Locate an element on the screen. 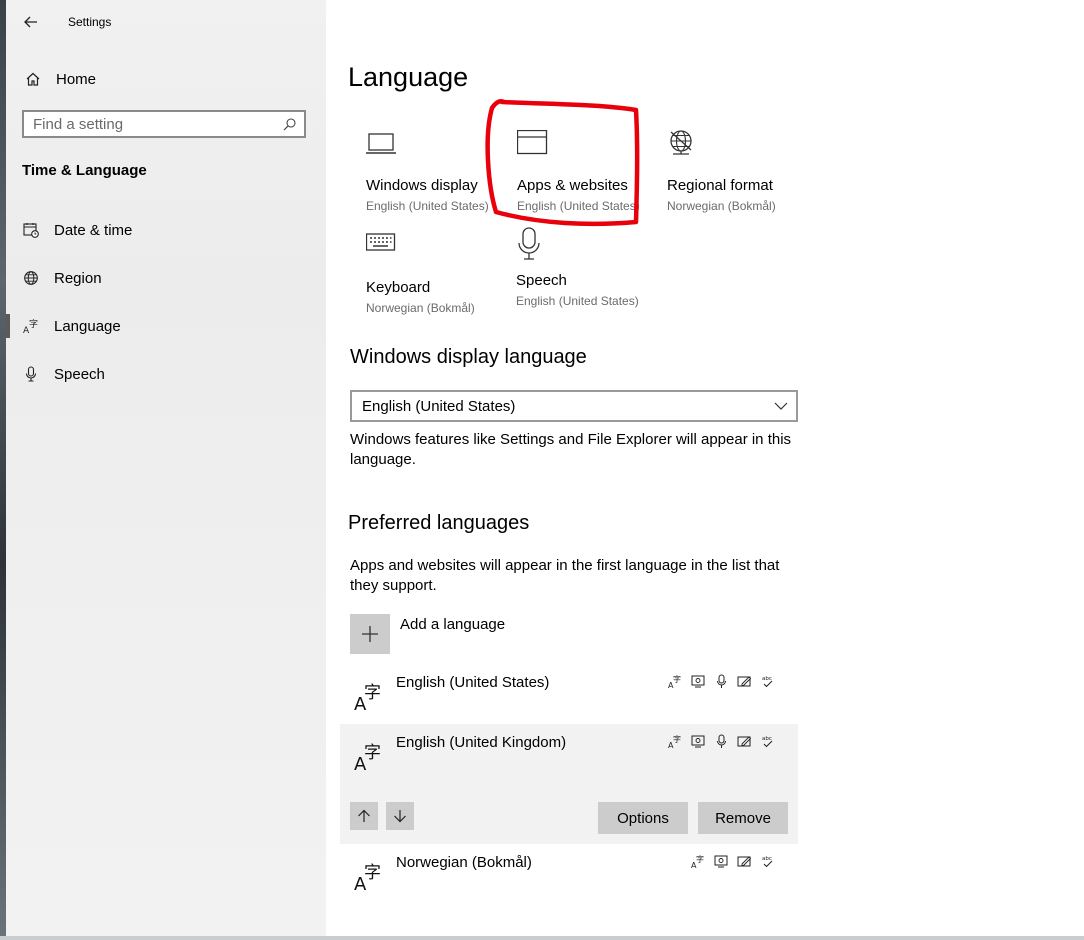 Image resolution: width=1084 pixels, height=940 pixels. add-language-label: Add a language is located at coordinates (453, 624).